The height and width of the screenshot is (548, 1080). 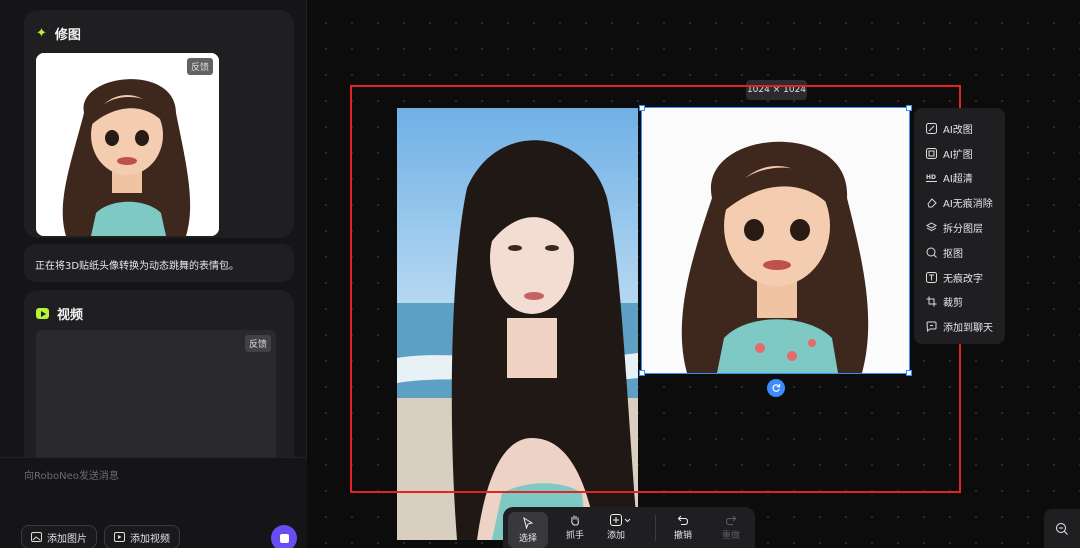 I want to click on zoom-out-icon, so click(x=1062, y=528).